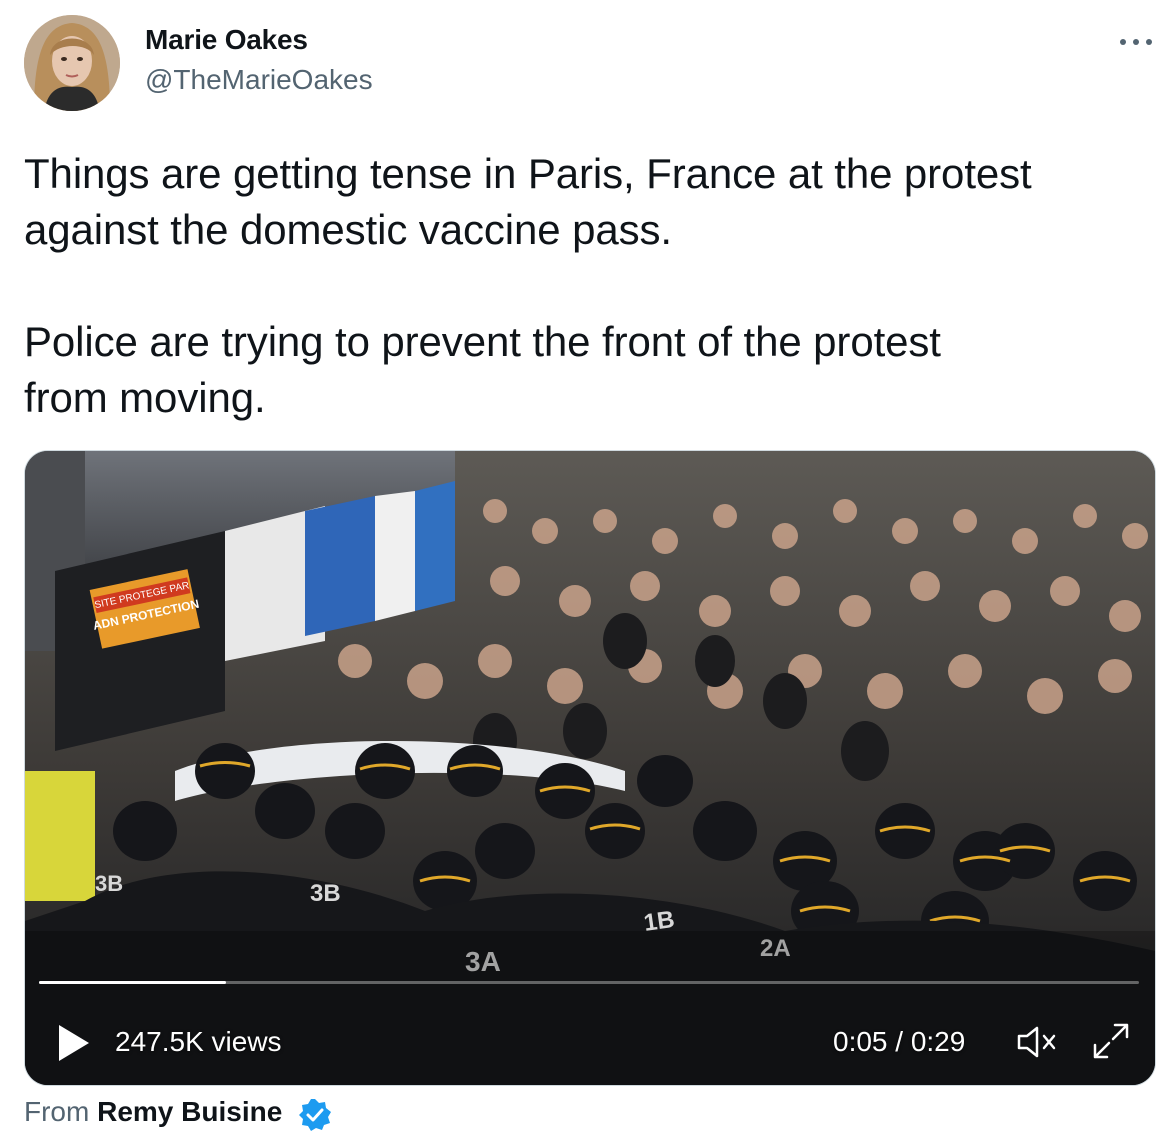  I want to click on verified-badge-icon, so click(315, 1115).